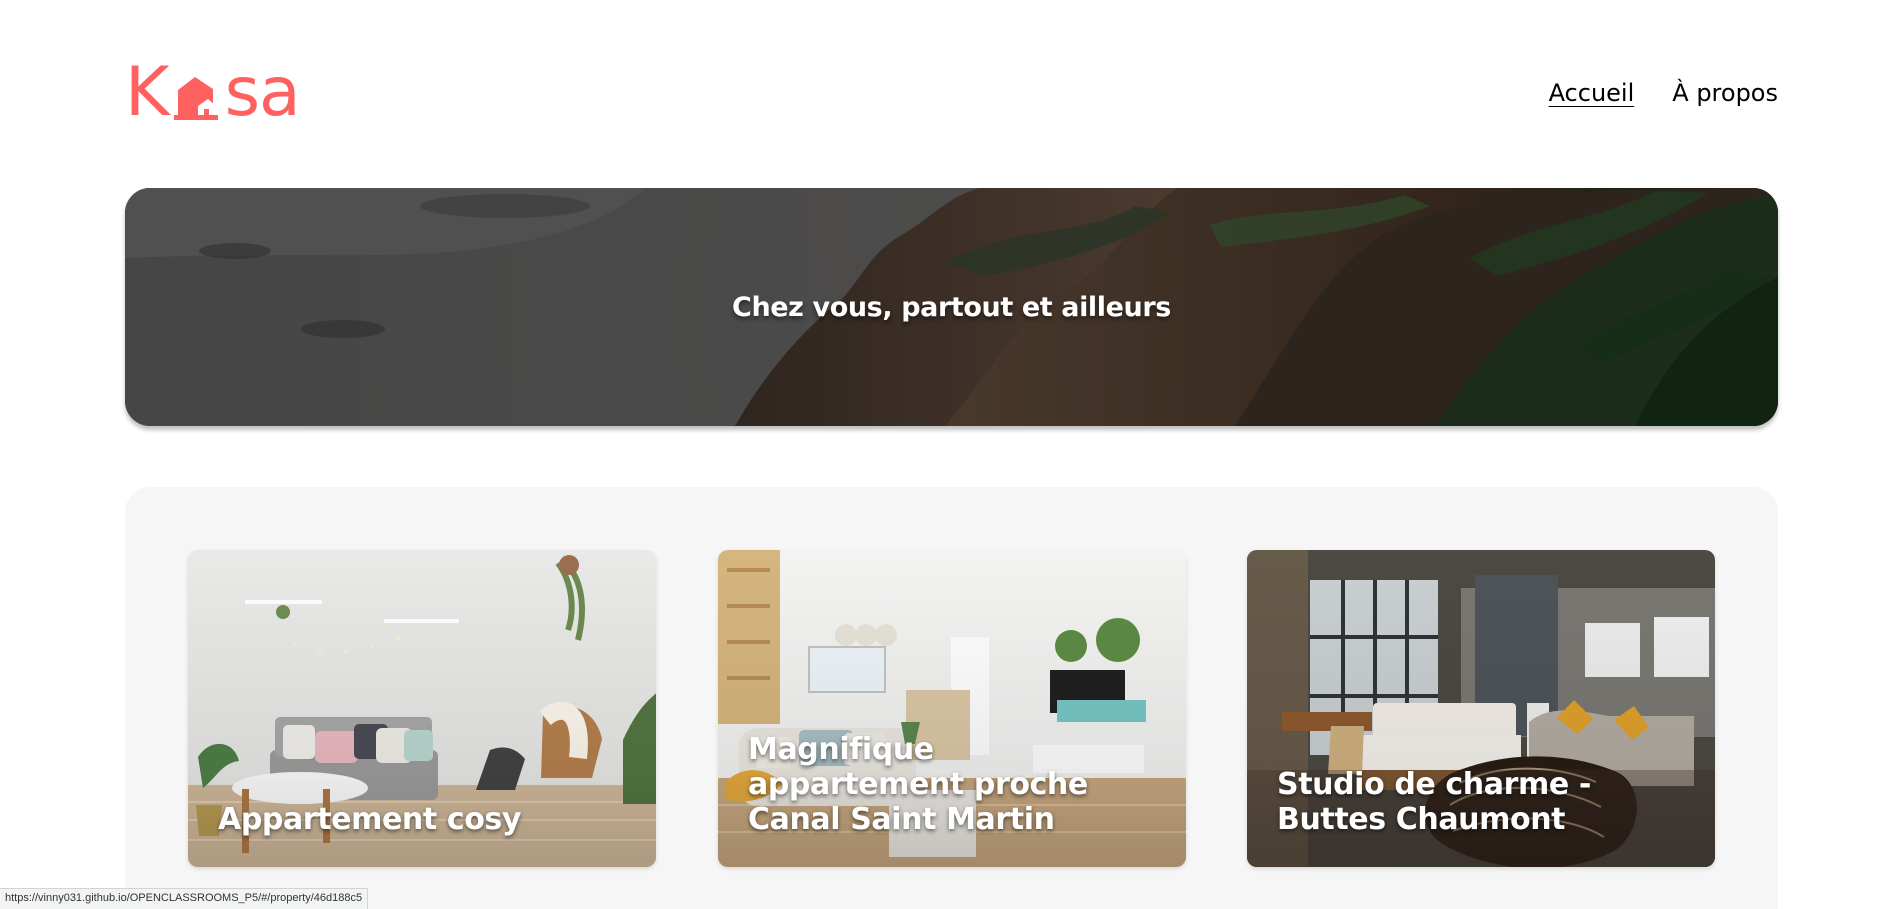  I want to click on banner-title: Chez vous, partout et ailleurs, so click(951, 307).